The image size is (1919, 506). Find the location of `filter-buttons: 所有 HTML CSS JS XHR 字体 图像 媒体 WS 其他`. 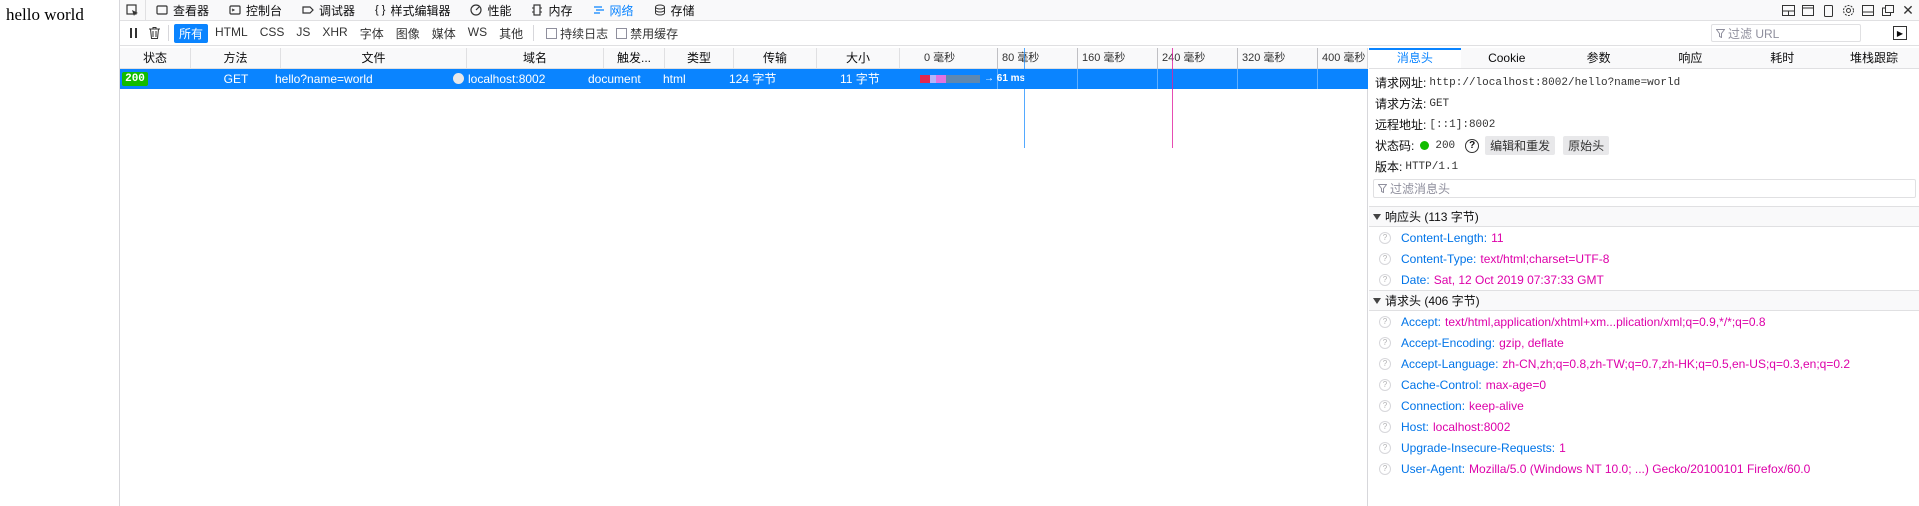

filter-buttons: 所有 HTML CSS JS XHR 字体 图像 媒体 WS 其他 is located at coordinates (351, 33).